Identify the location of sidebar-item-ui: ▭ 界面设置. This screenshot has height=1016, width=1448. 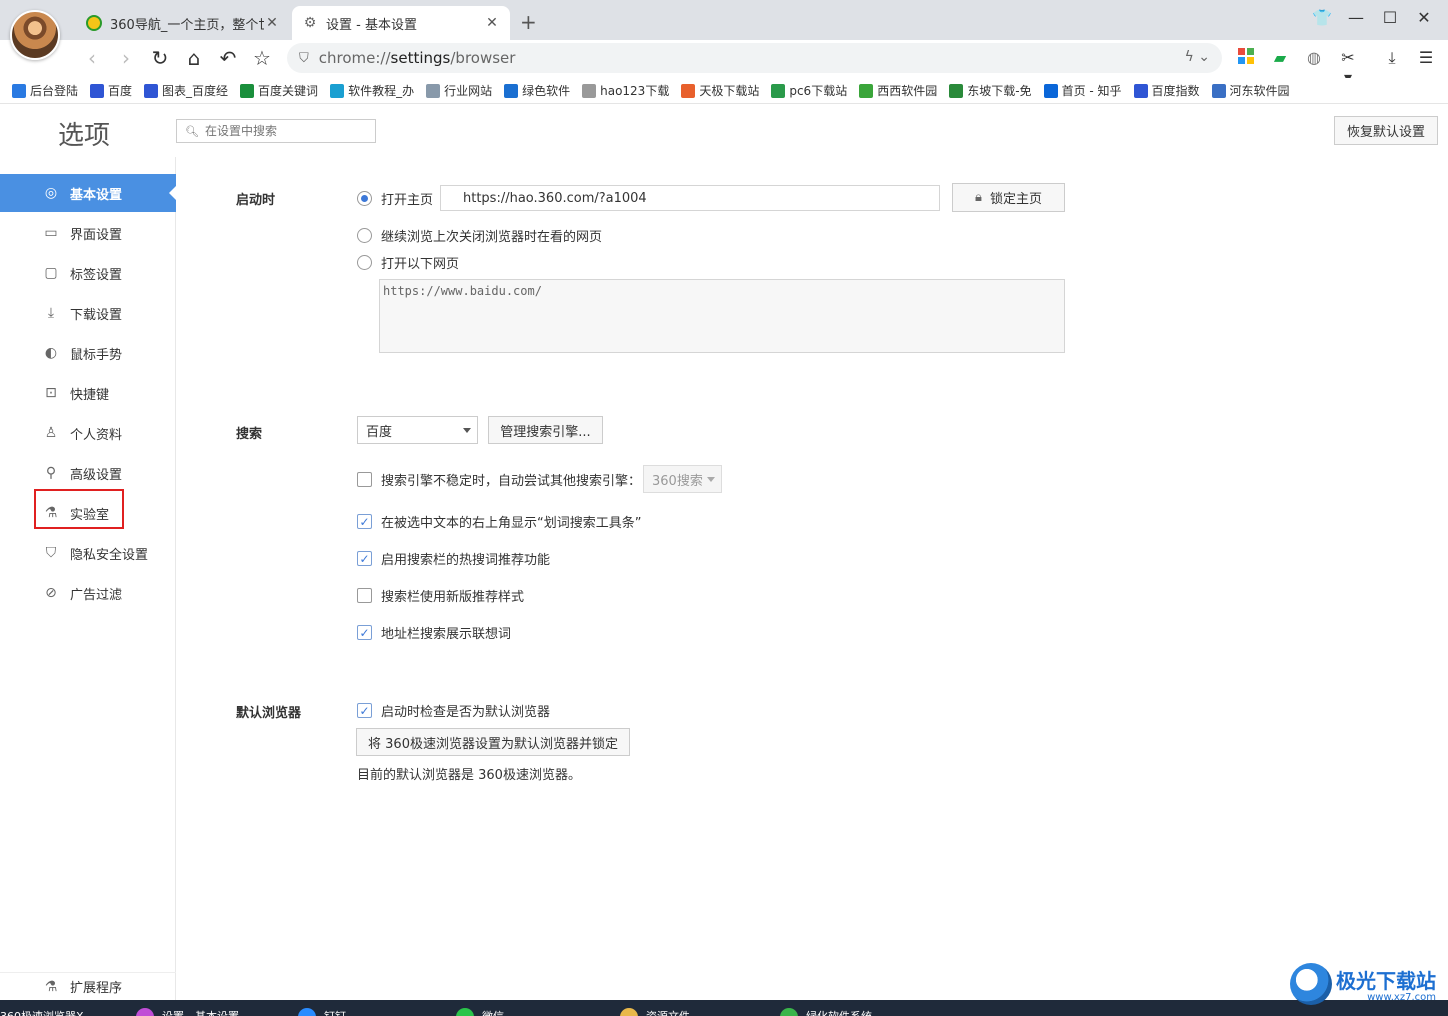
(88, 233).